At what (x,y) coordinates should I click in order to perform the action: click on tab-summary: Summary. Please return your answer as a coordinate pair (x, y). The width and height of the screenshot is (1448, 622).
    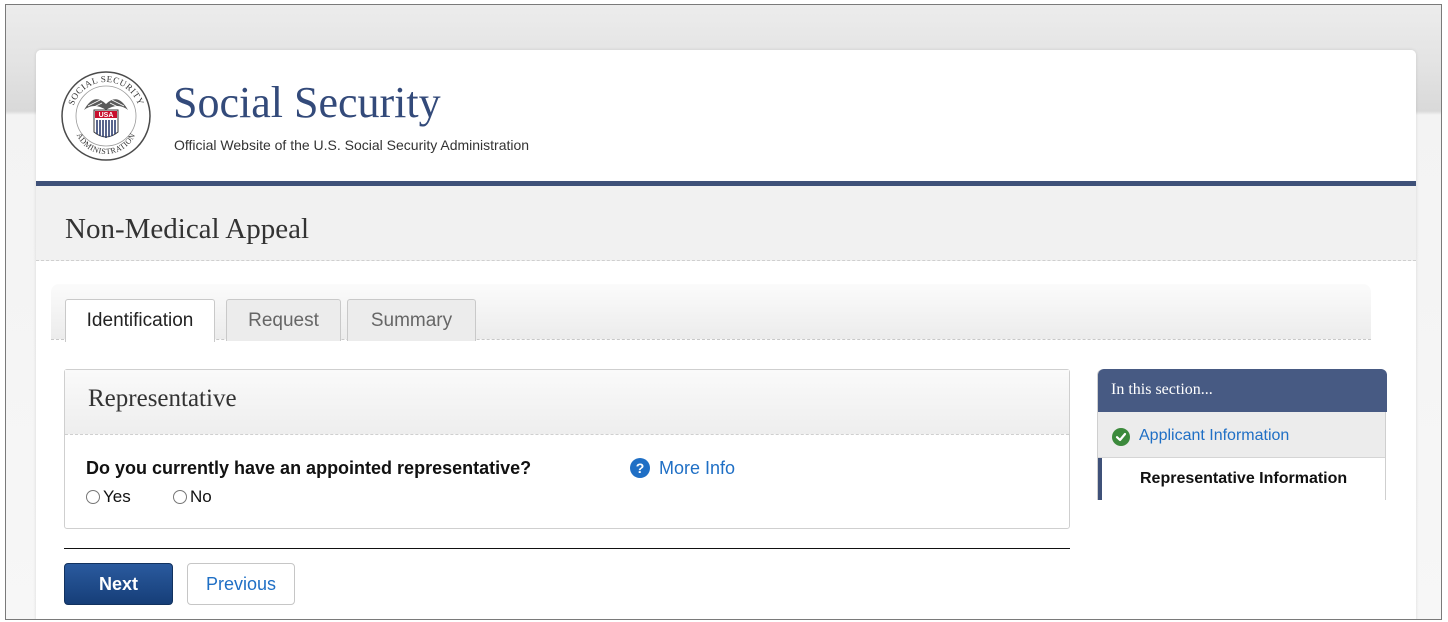
    Looking at the image, I should click on (411, 320).